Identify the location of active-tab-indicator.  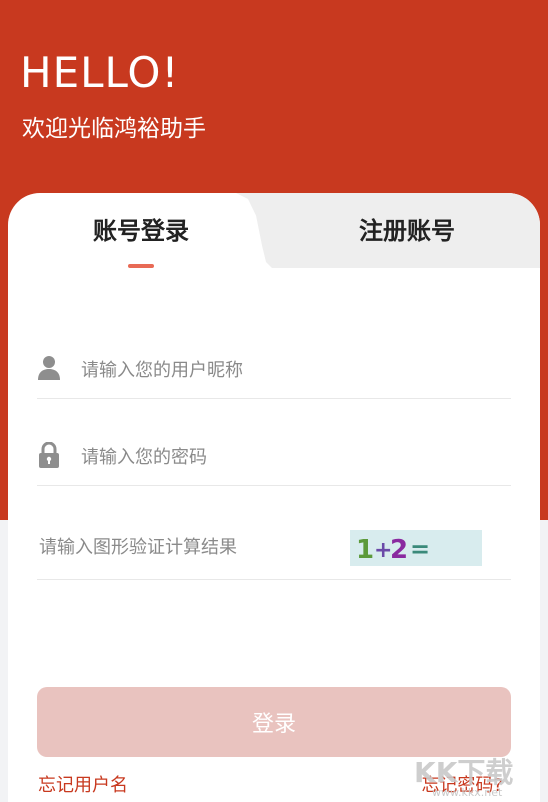
(141, 266).